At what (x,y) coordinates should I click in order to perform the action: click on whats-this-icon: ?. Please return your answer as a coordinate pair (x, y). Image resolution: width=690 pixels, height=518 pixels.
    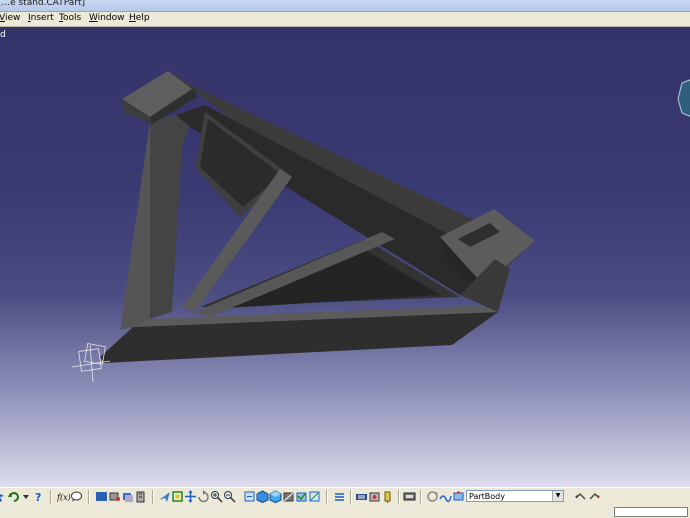
    Looking at the image, I should click on (39, 496).